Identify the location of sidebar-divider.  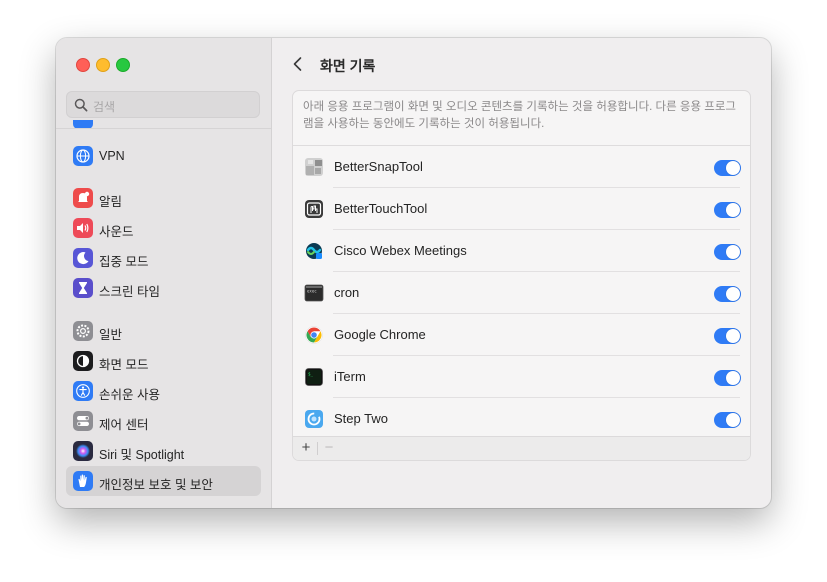
(163, 128).